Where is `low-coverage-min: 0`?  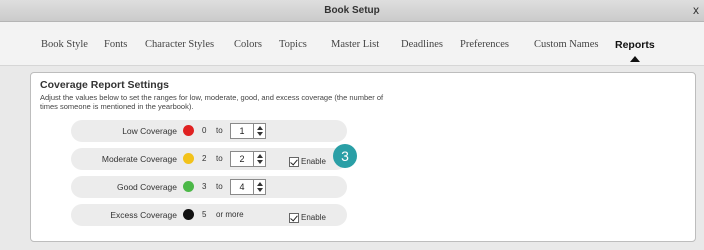 low-coverage-min: 0 is located at coordinates (204, 130).